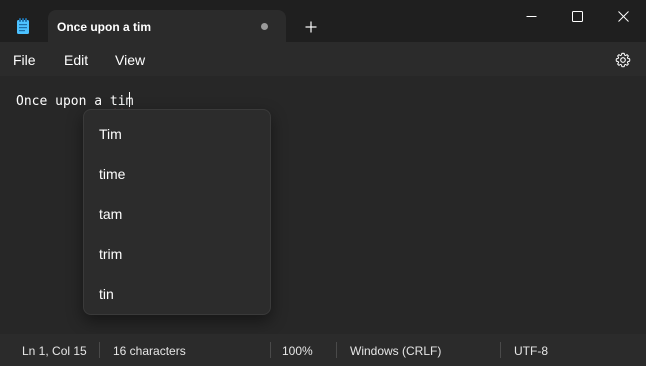 Image resolution: width=646 pixels, height=366 pixels. I want to click on tab-title: Once upon a tim, so click(104, 27).